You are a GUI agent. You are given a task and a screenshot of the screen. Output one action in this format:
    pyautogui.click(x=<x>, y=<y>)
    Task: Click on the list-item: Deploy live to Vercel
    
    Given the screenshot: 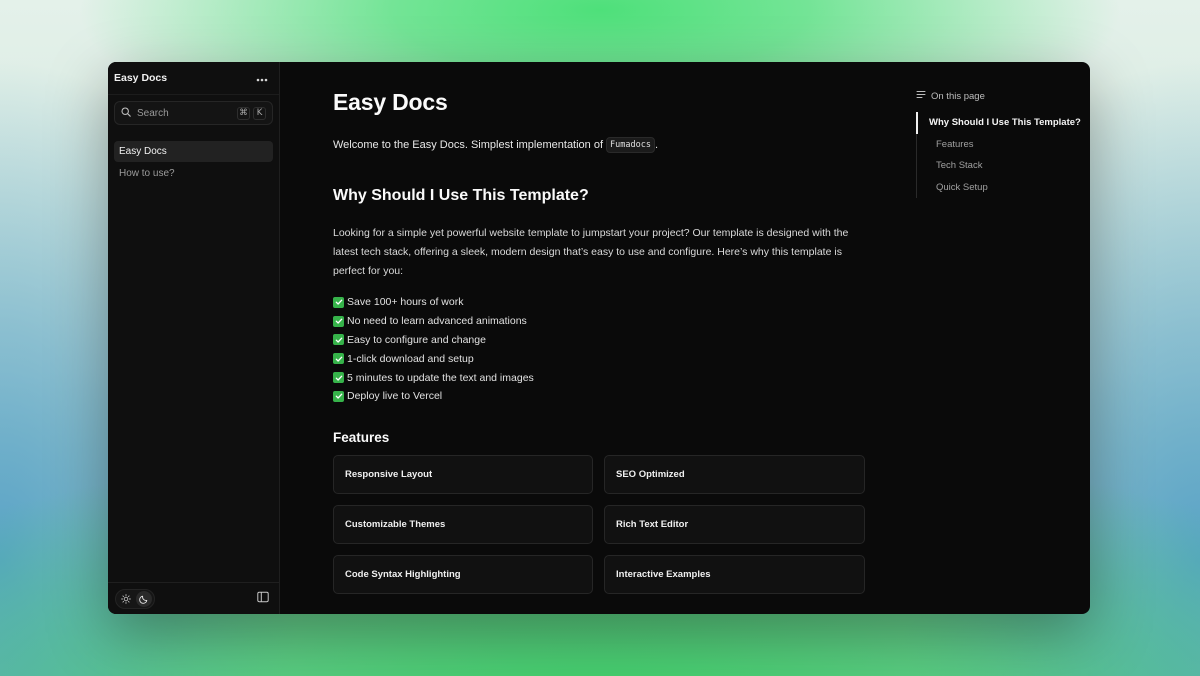 What is the action you would take?
    pyautogui.click(x=600, y=396)
    